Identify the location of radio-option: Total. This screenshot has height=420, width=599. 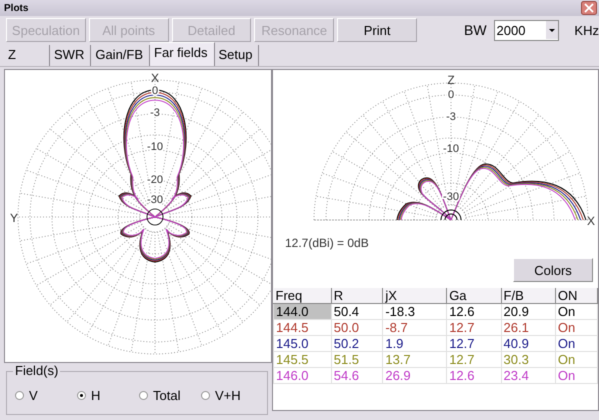
(170, 395).